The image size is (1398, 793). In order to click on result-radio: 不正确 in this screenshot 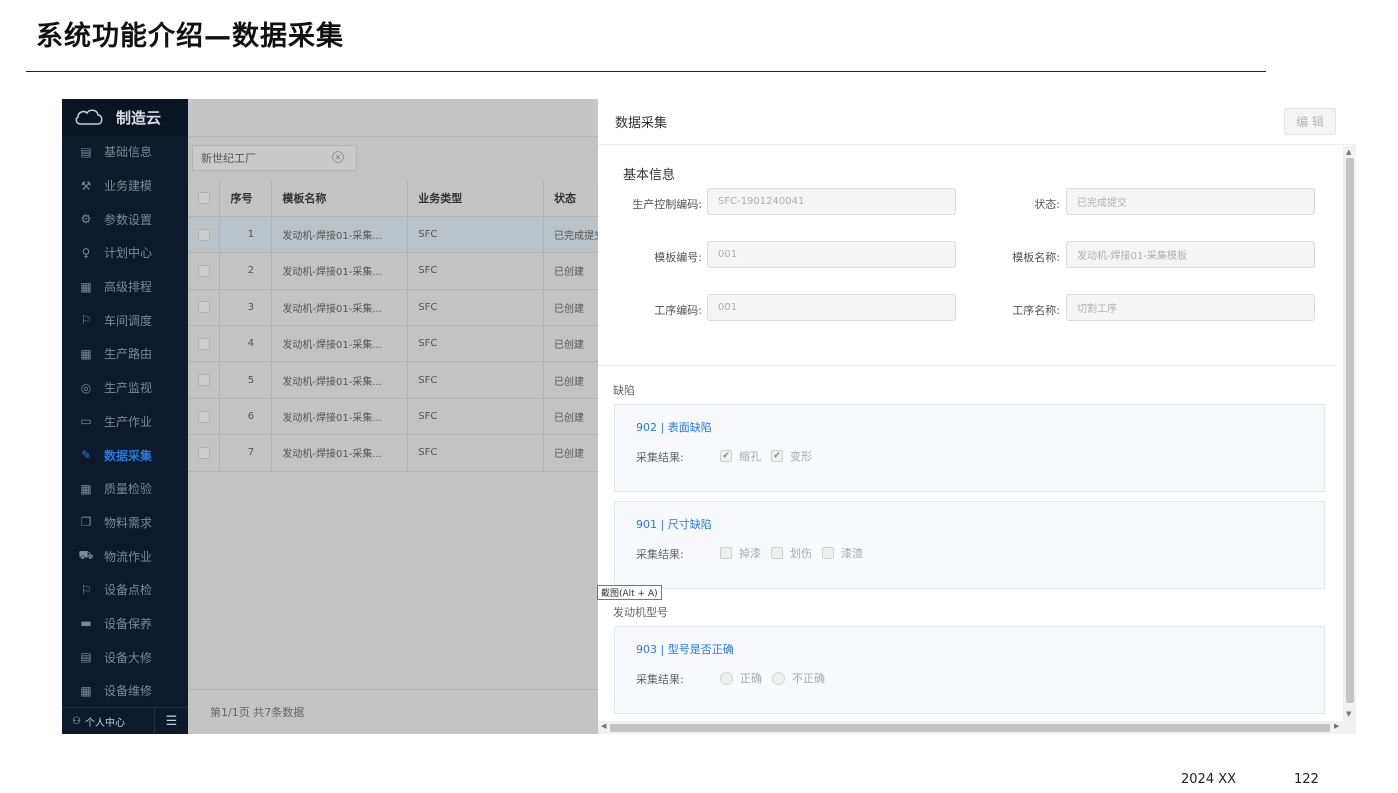, I will do `click(798, 678)`.